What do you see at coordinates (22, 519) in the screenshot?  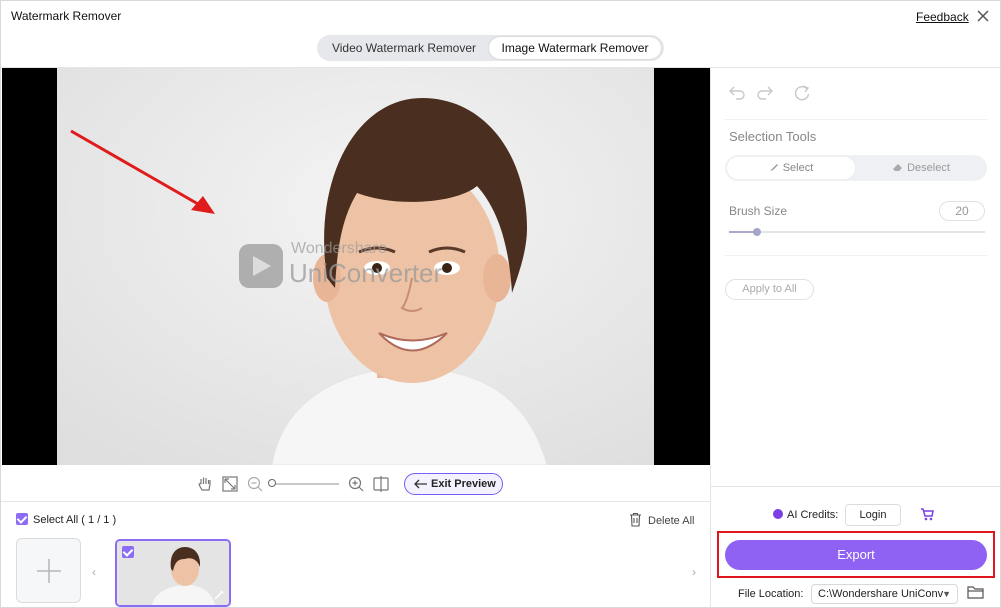 I see `checkbox-checked-icon` at bounding box center [22, 519].